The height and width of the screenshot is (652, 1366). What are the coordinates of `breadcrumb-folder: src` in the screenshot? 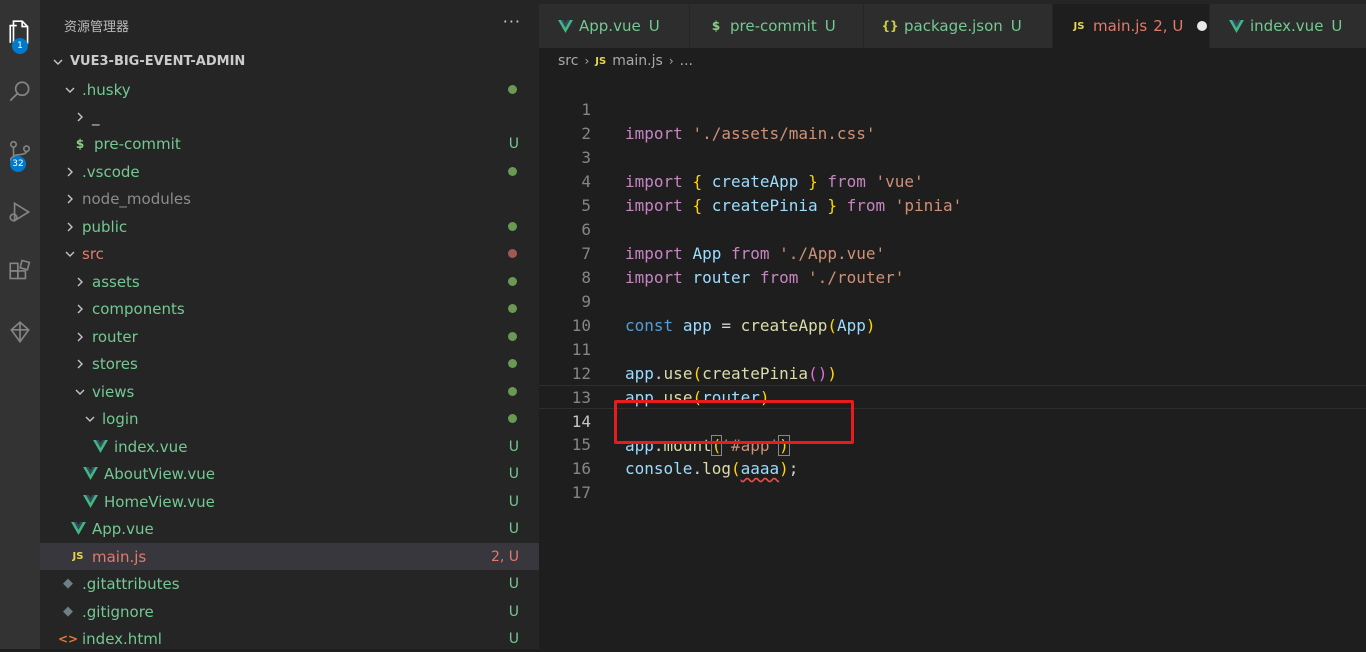 It's located at (568, 61).